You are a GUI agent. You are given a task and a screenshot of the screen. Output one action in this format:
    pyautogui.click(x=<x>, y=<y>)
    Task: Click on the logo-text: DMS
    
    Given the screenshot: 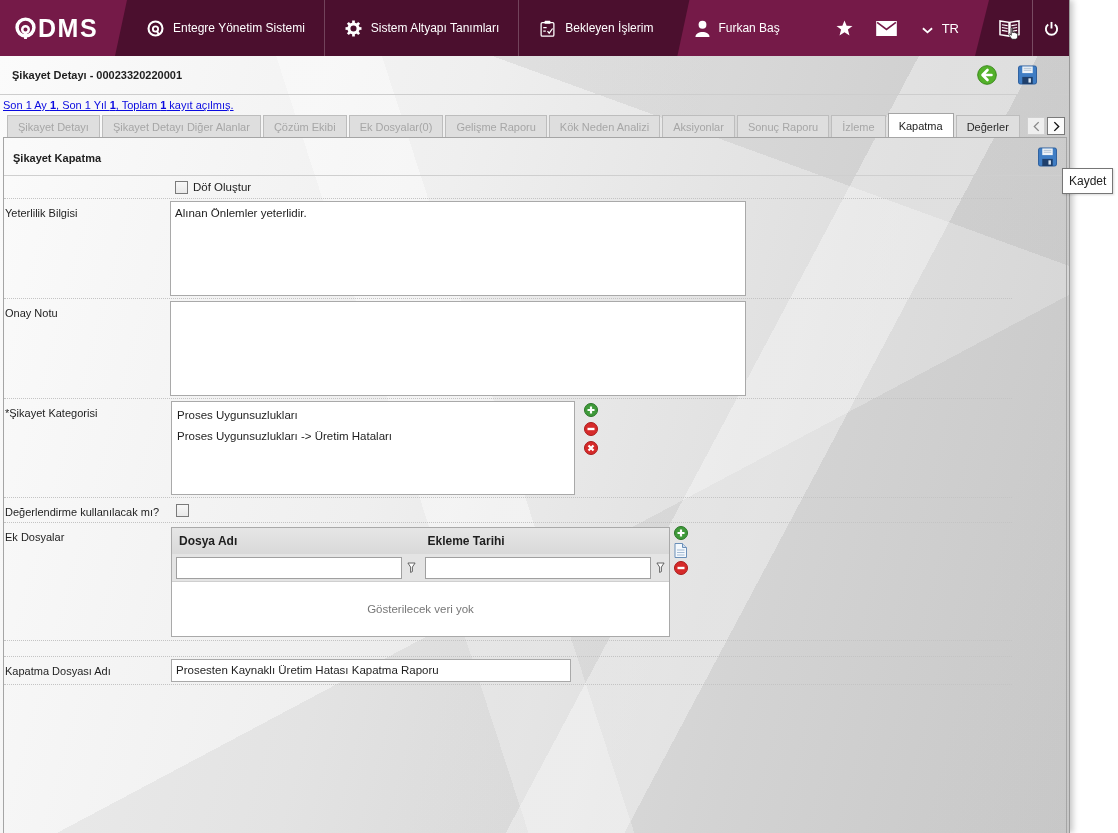 What is the action you would take?
    pyautogui.click(x=68, y=28)
    